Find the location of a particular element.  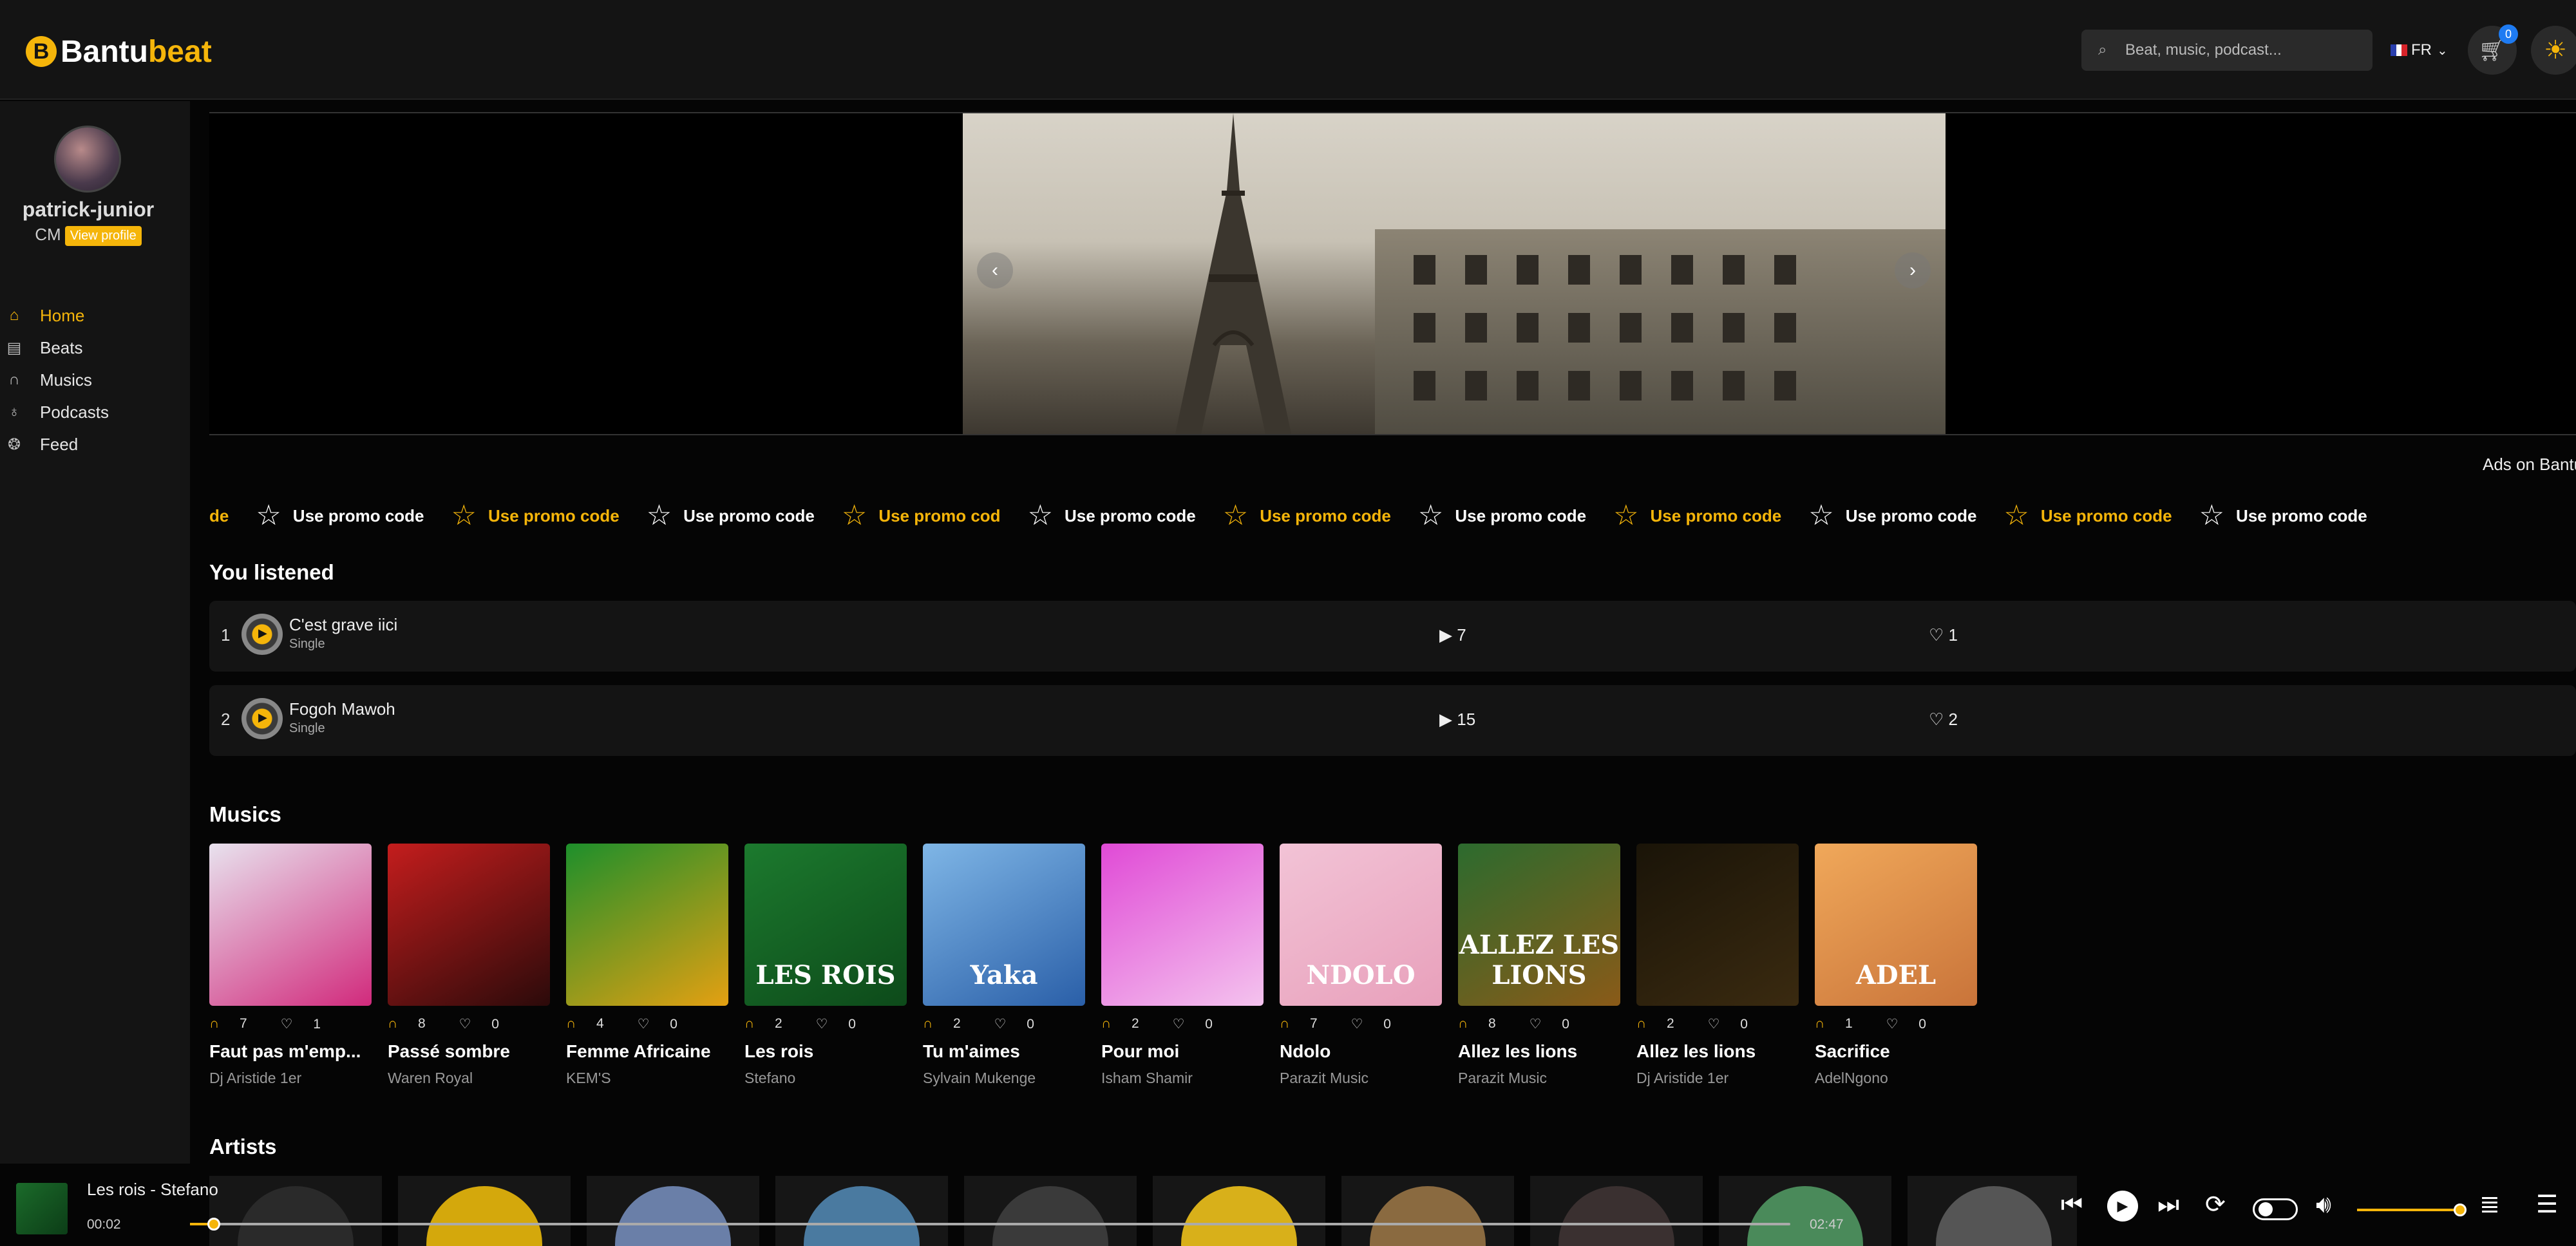

sidebar-item-beats: ▤ Beats is located at coordinates (58, 348).